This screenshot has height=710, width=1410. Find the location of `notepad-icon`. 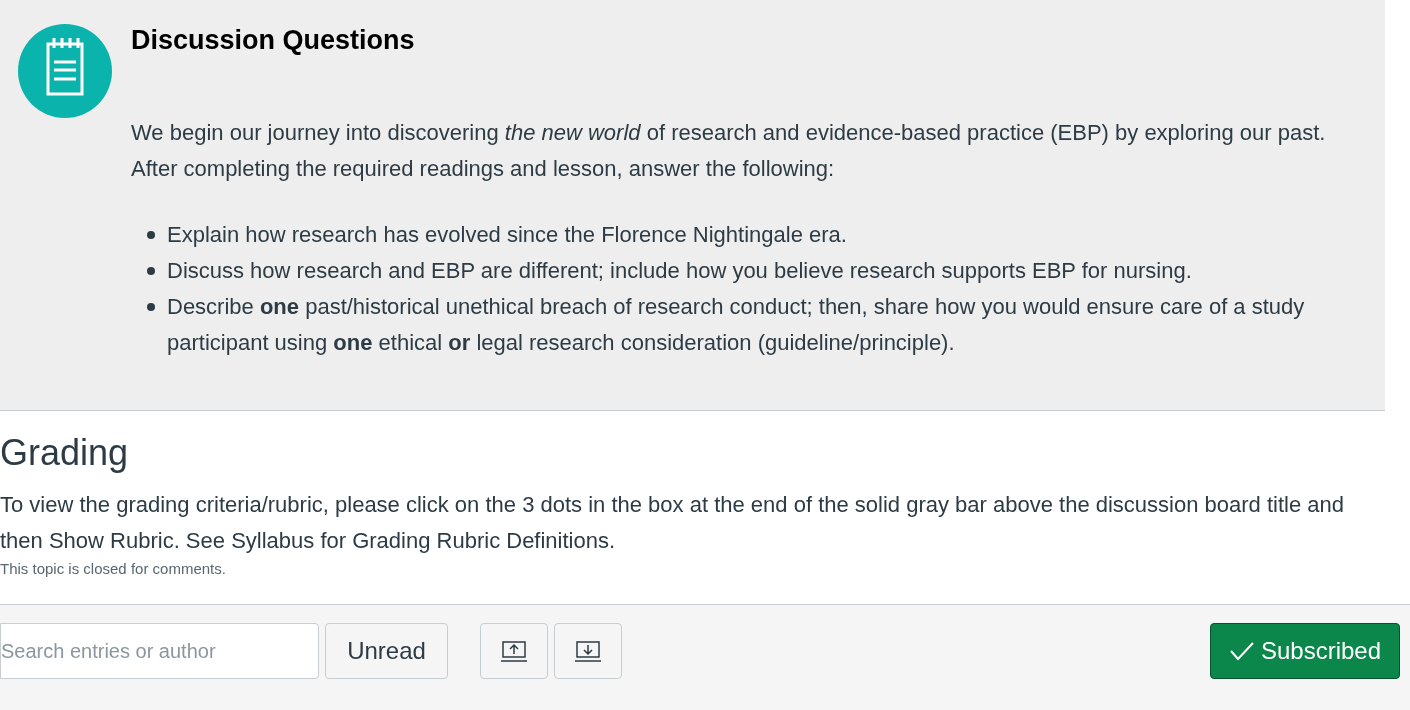

notepad-icon is located at coordinates (65, 71).